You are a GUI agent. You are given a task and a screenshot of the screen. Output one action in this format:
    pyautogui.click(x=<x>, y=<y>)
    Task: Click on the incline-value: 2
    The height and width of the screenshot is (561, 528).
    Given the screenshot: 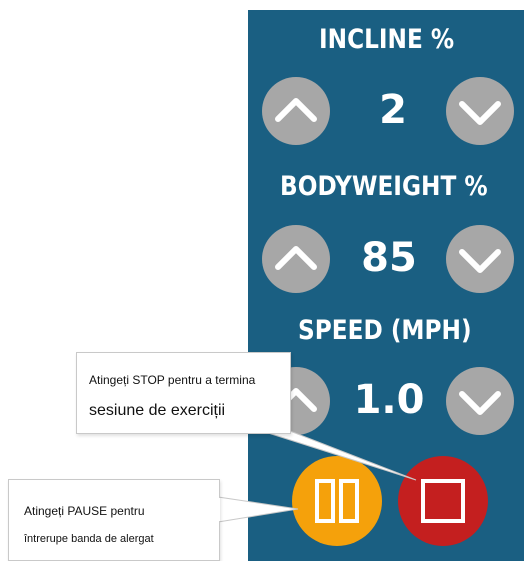 What is the action you would take?
    pyautogui.click(x=393, y=110)
    